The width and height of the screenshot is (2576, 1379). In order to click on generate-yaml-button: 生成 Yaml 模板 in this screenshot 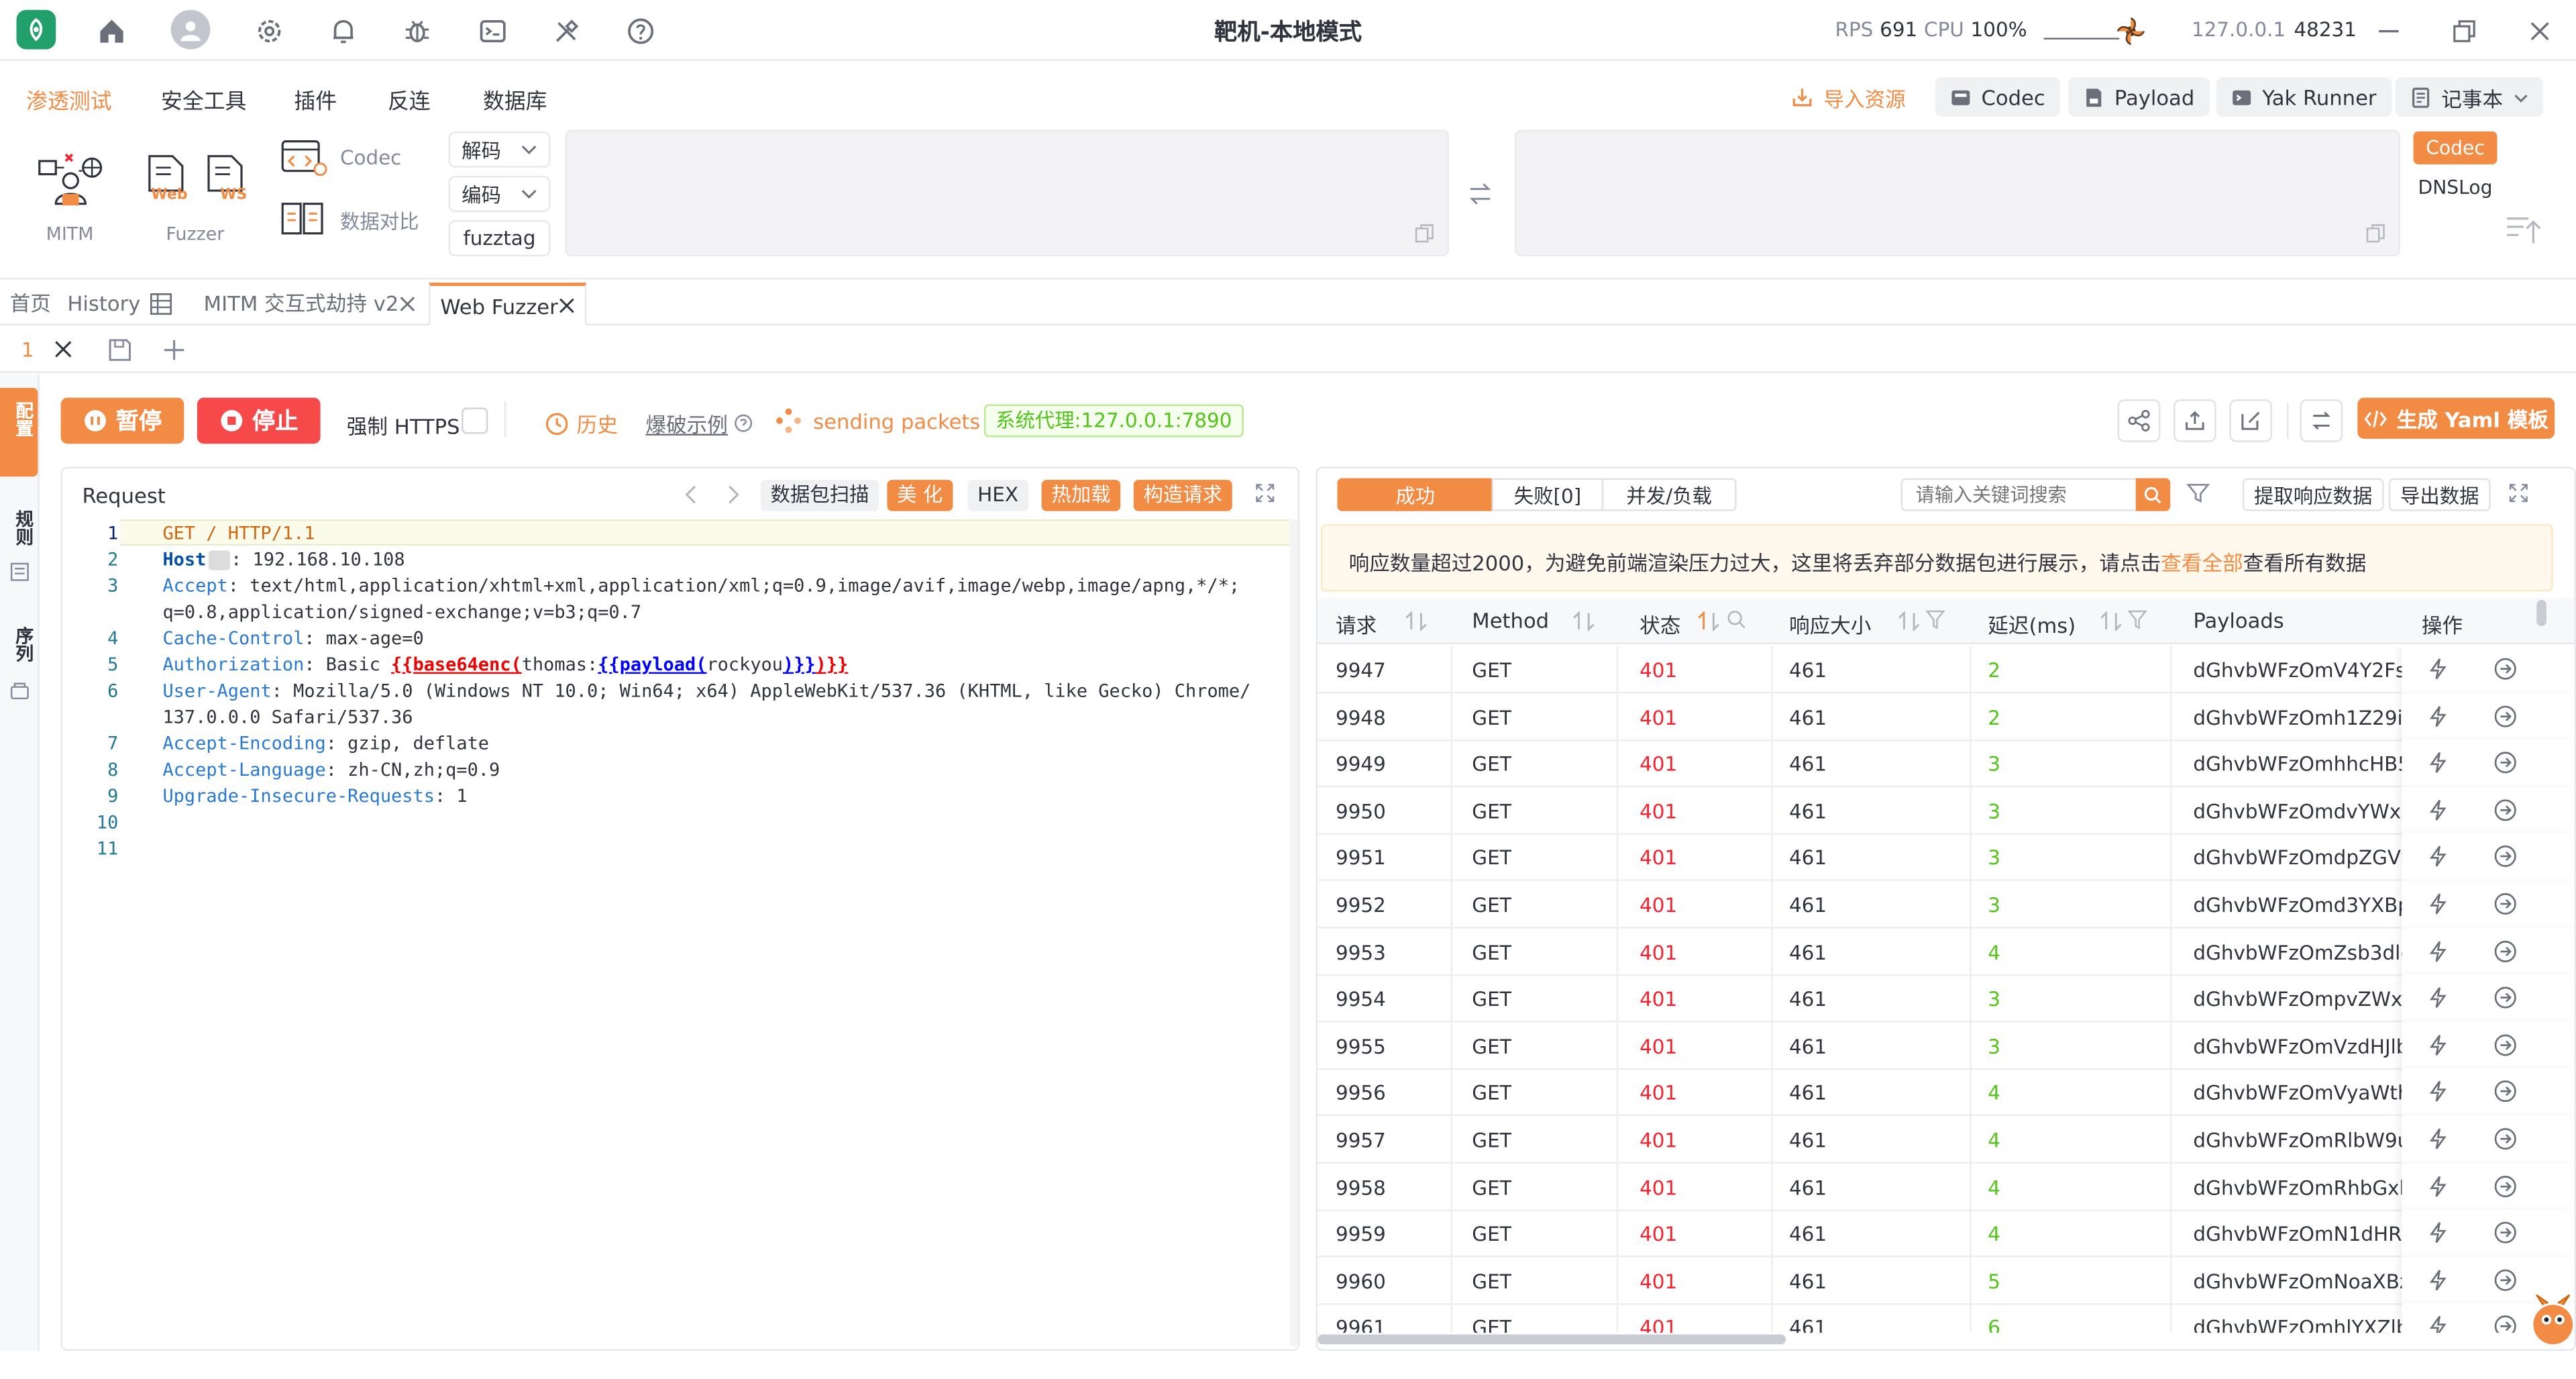, I will do `click(2456, 418)`.